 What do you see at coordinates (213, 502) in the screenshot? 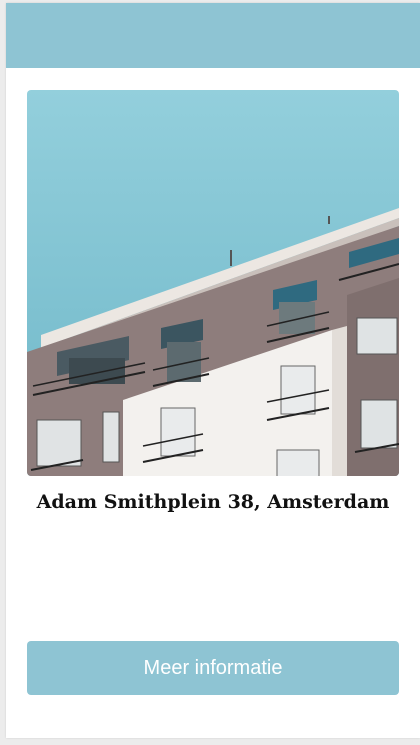
I see `listing-address: Adam Smithplein 38, Amsterdam` at bounding box center [213, 502].